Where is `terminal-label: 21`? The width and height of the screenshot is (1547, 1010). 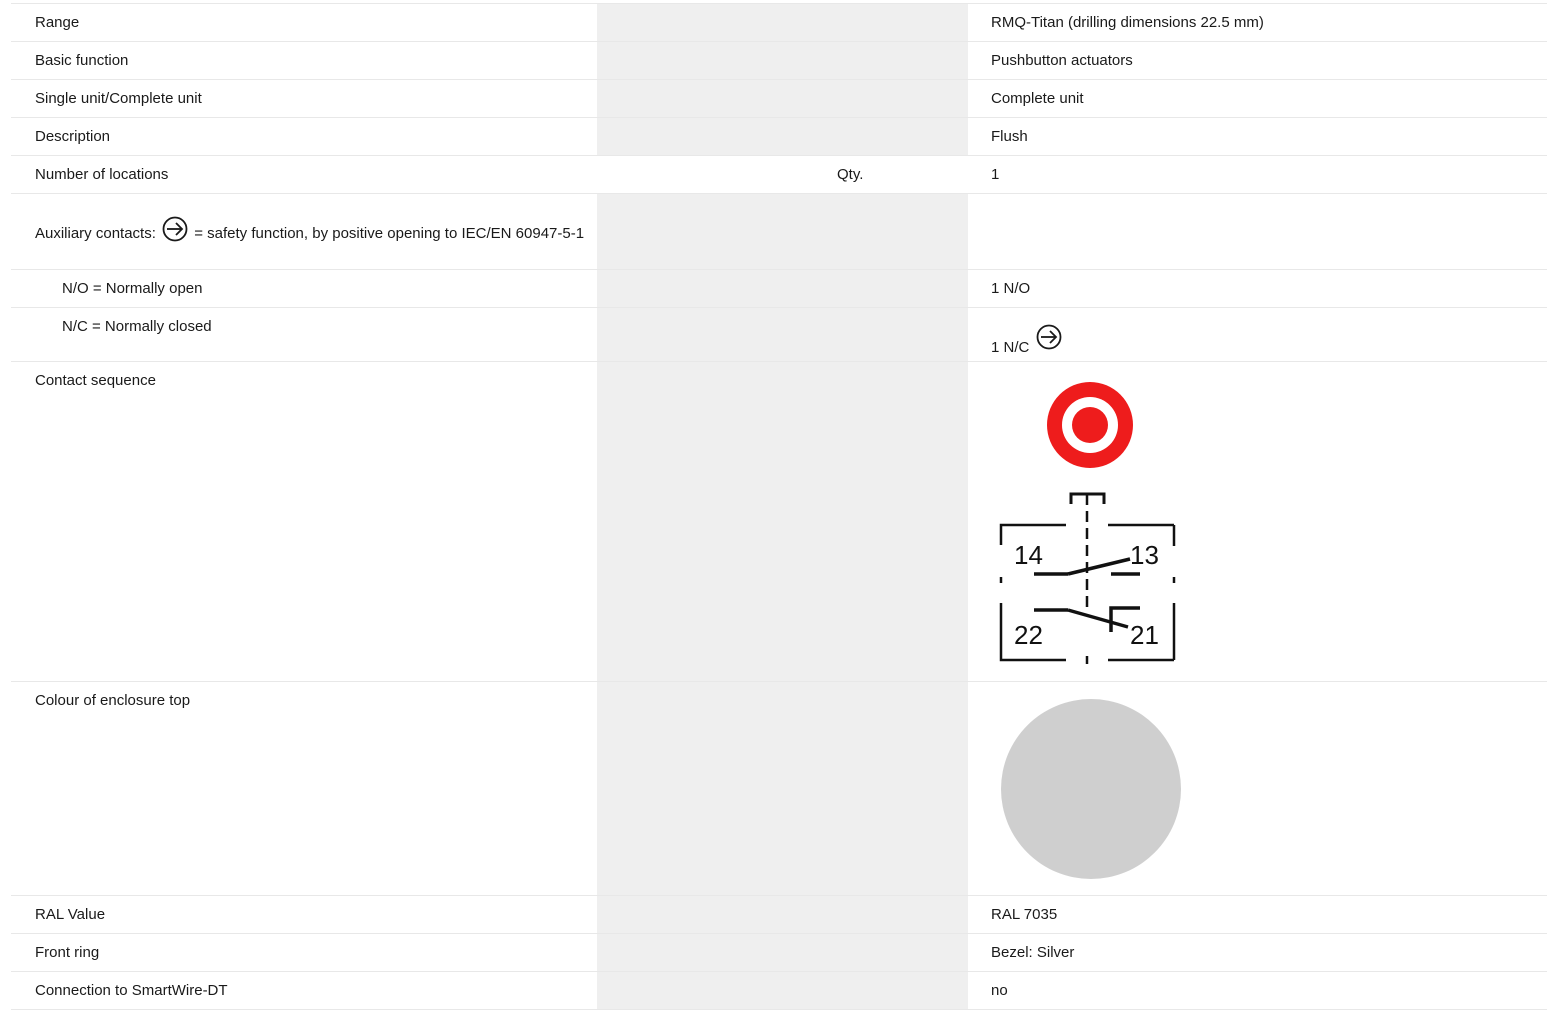 terminal-label: 21 is located at coordinates (1144, 635).